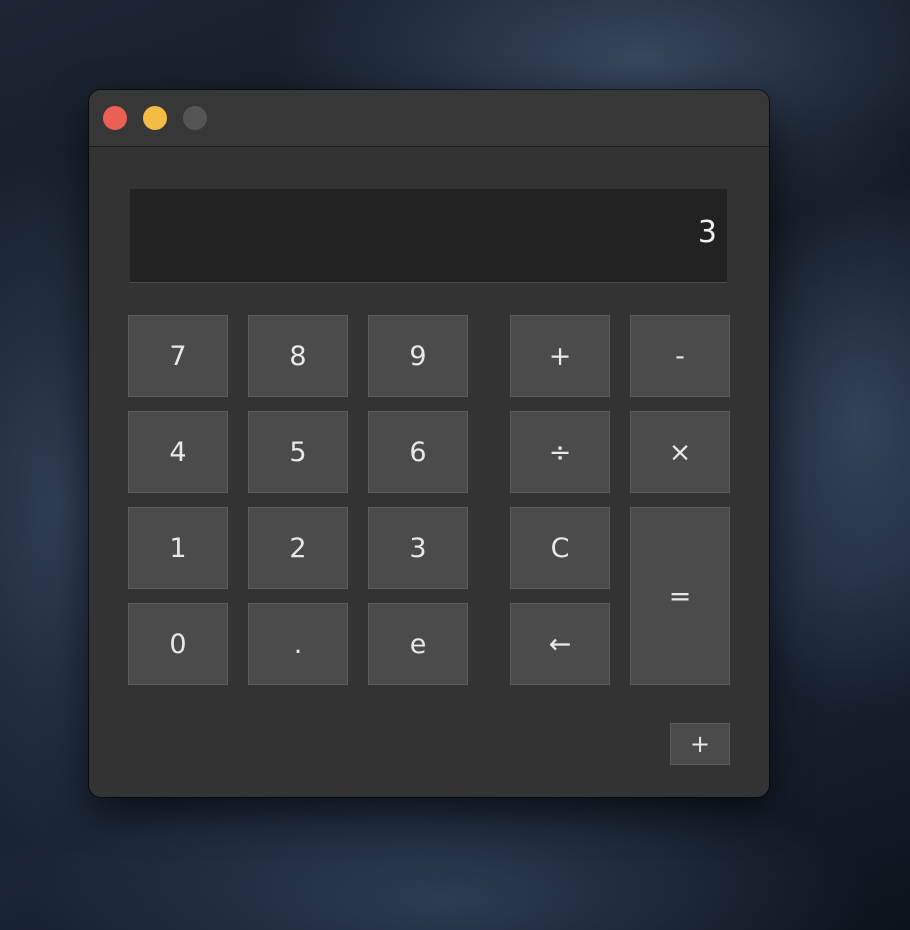  I want to click on key-2: 2, so click(298, 548).